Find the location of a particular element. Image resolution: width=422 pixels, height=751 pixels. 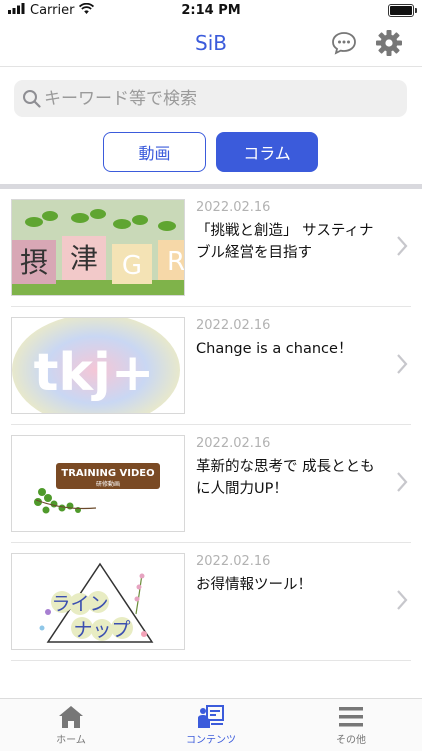

thumb-text-1: ライン is located at coordinates (79, 604).